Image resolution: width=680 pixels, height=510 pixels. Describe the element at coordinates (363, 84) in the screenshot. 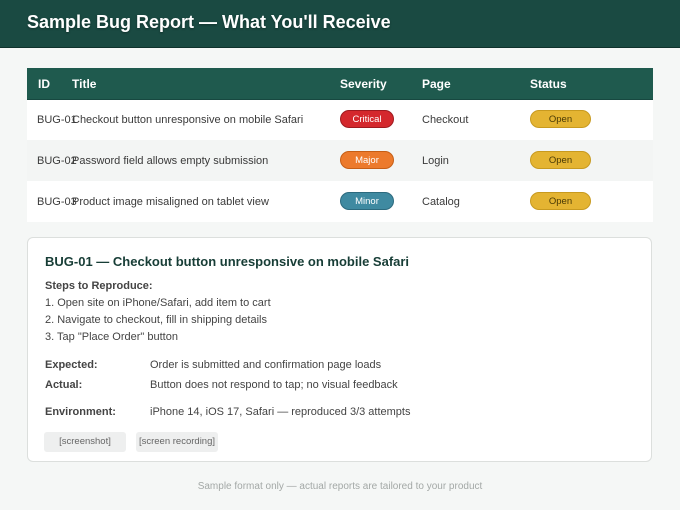

I see `column-header-severity: Severity` at that location.